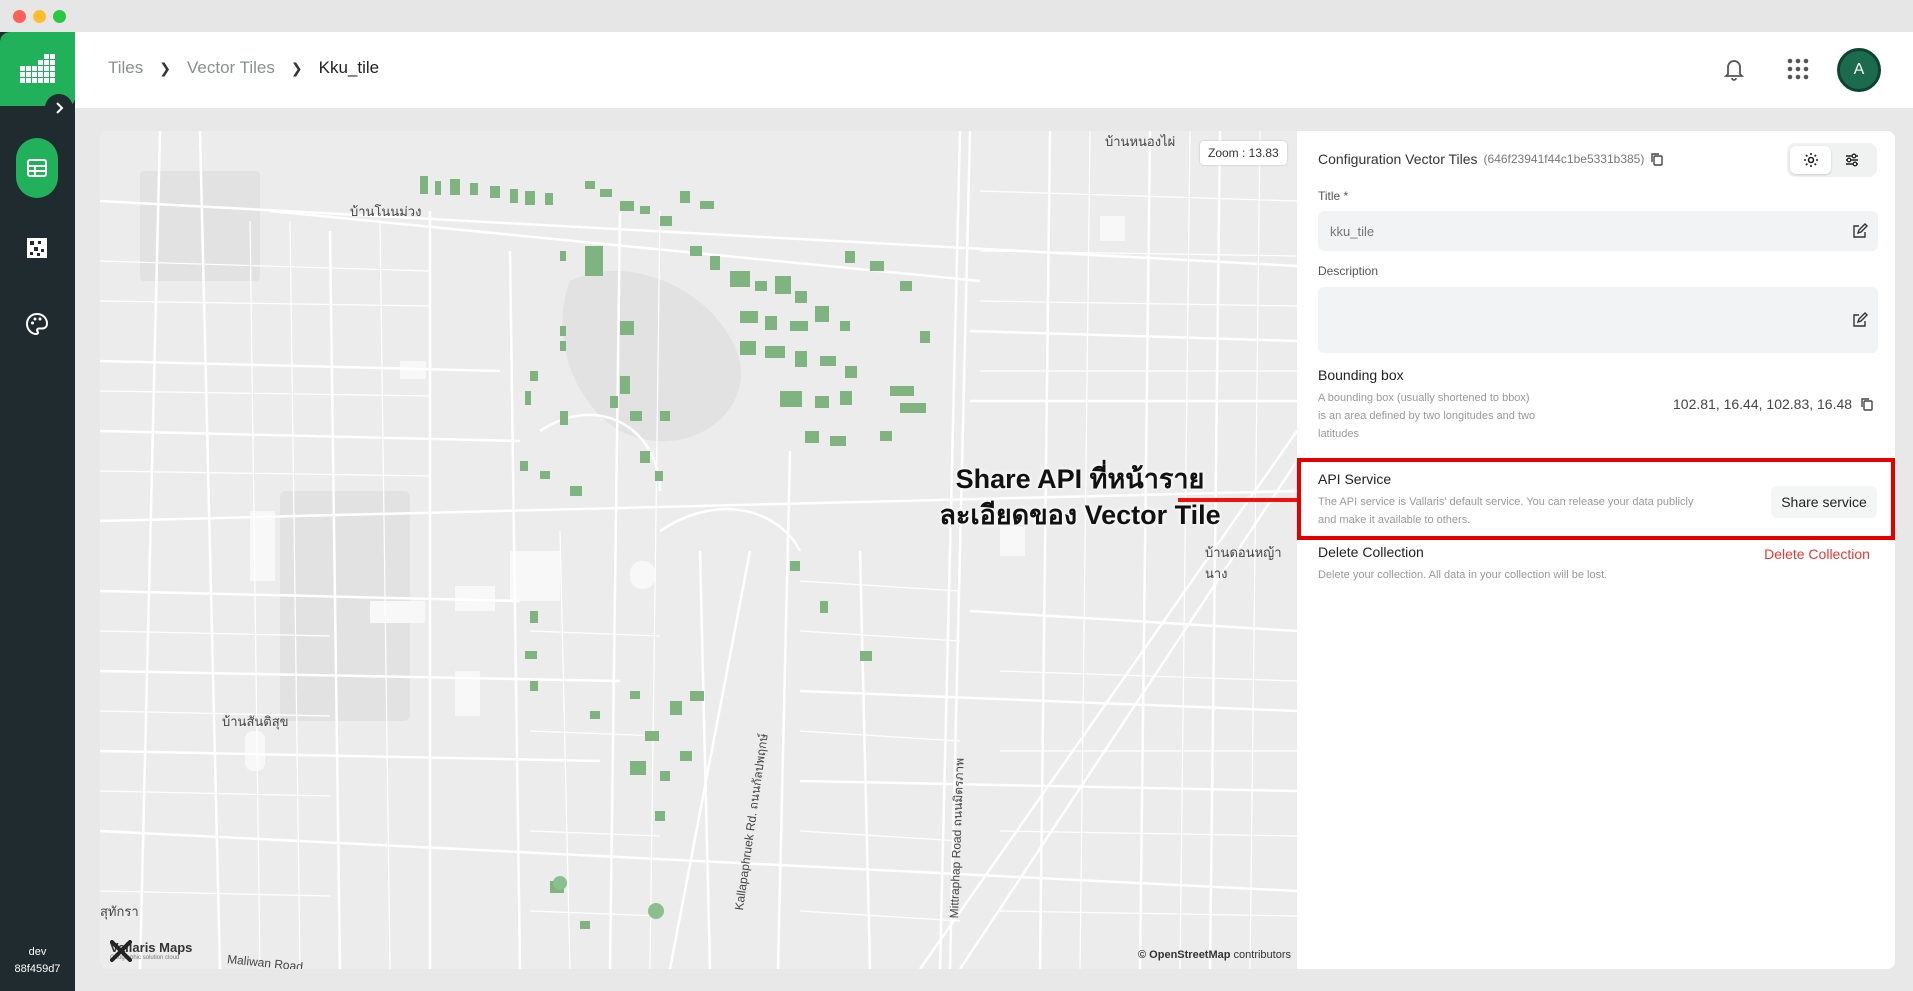 The width and height of the screenshot is (1913, 991). Describe the element at coordinates (1564, 159) in the screenshot. I see `collection-id: (646f23941f44c1be5331b385)` at that location.